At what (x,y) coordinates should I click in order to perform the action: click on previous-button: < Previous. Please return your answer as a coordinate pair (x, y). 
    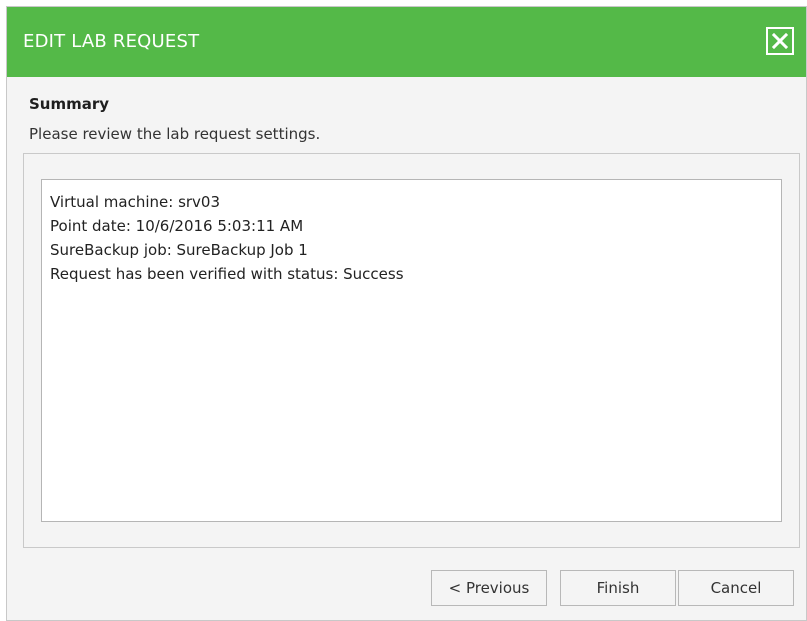
    Looking at the image, I should click on (489, 588).